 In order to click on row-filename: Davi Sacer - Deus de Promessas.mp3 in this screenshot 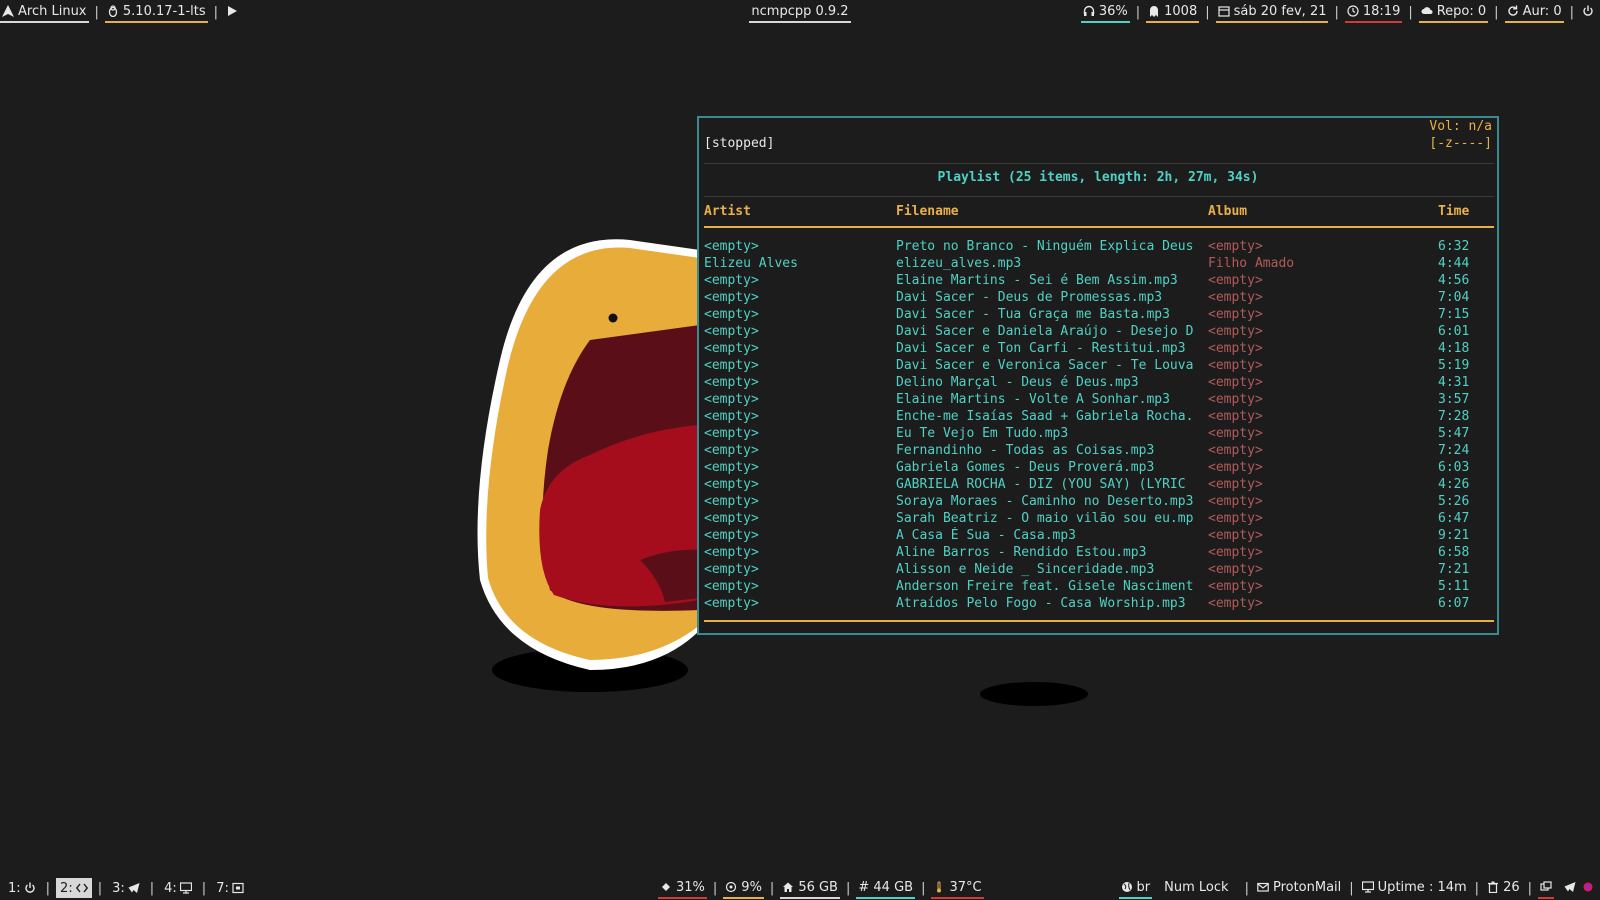, I will do `click(1029, 297)`.